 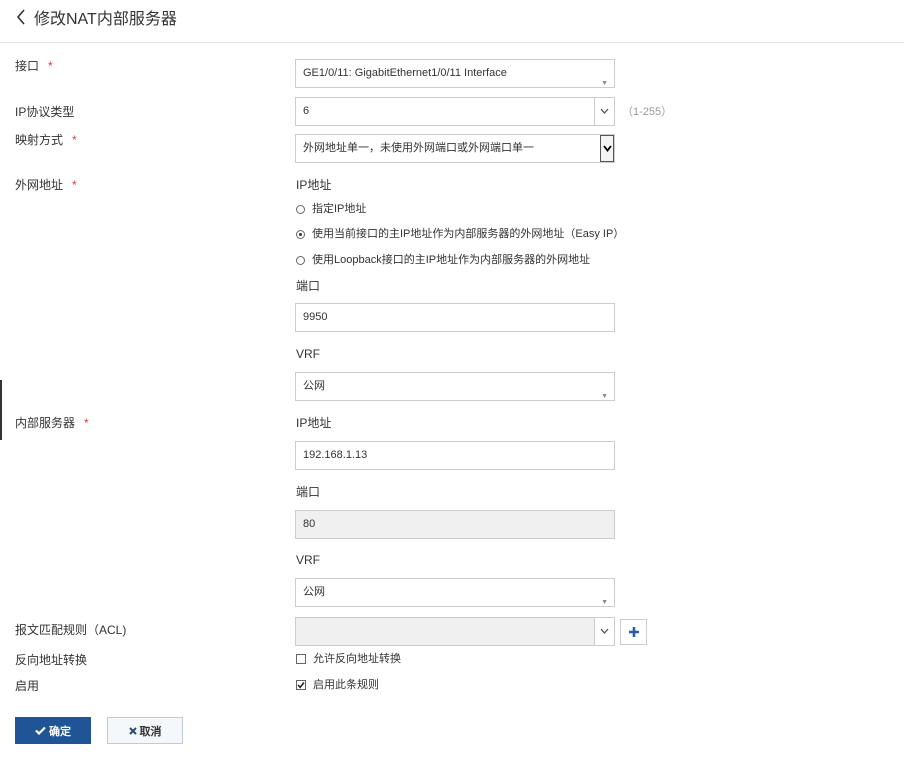 I want to click on scroll-indicator, so click(x=1, y=410).